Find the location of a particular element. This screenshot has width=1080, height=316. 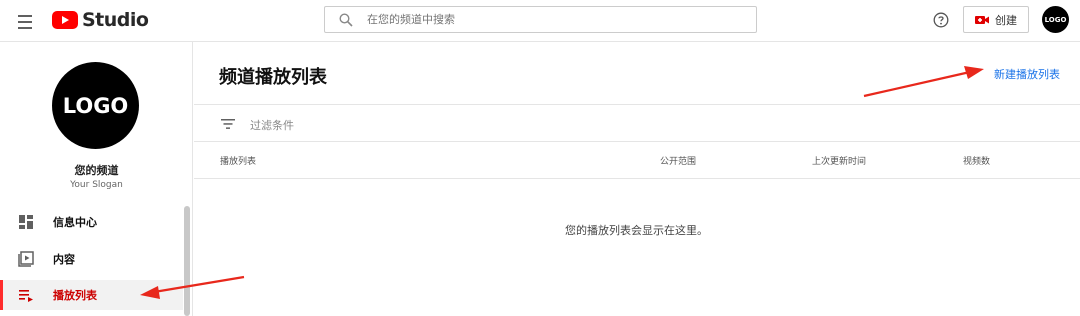

filter-icon is located at coordinates (228, 124).